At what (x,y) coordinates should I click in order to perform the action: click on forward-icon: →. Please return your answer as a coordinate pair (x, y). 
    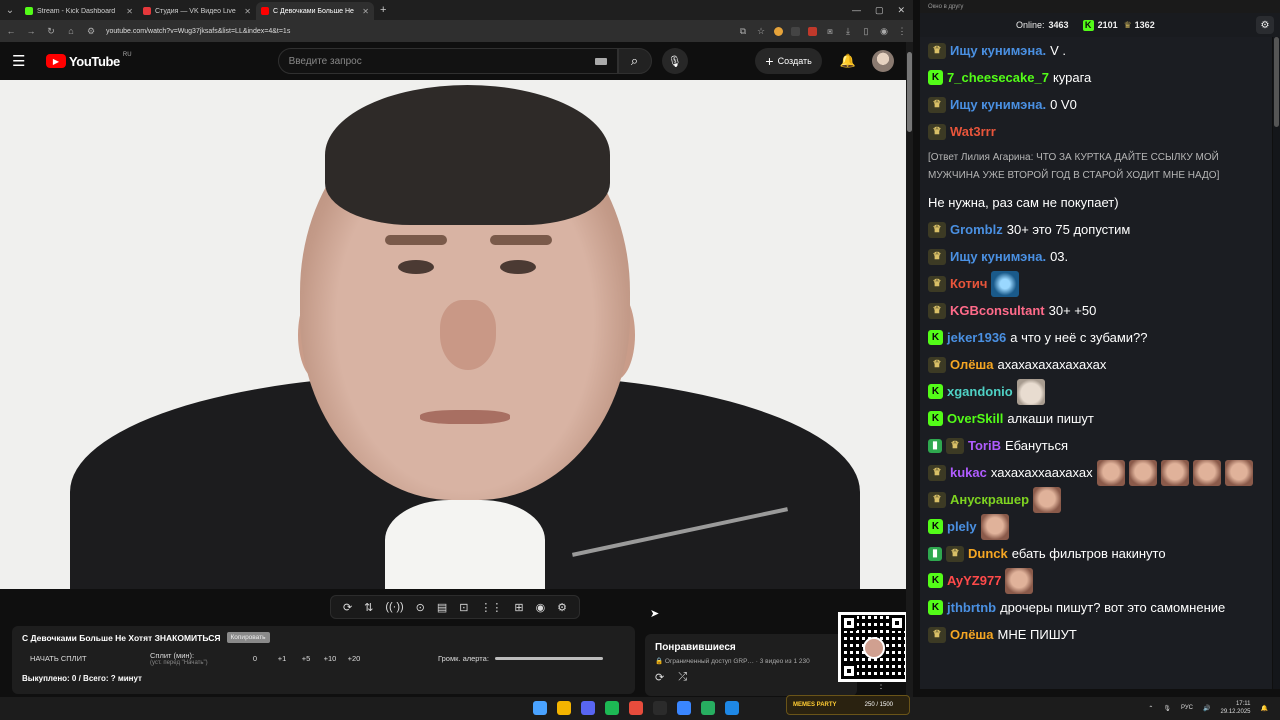
    Looking at the image, I should click on (31, 31).